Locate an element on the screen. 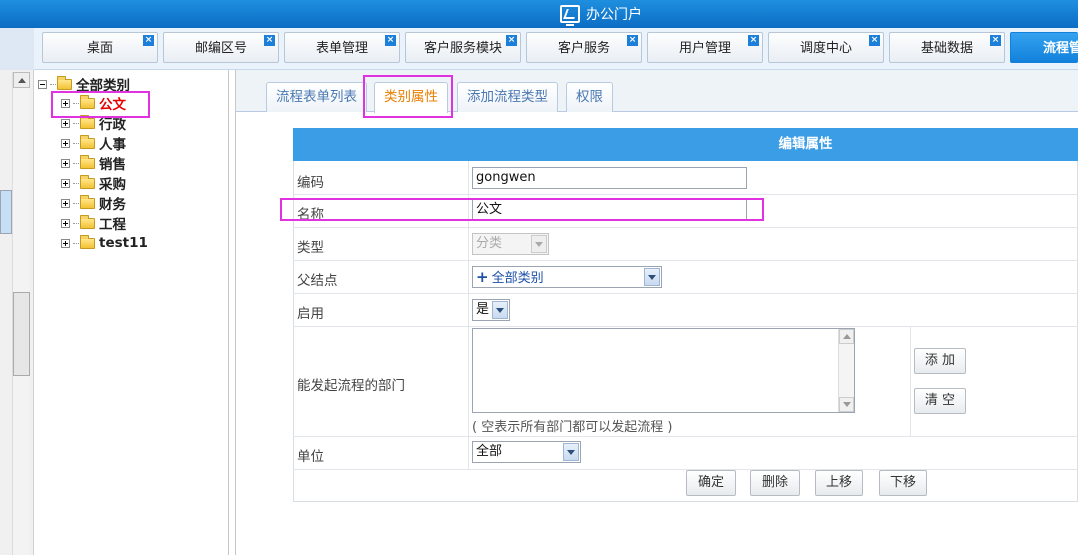  main-tab-base-data: 基础数据 × is located at coordinates (947, 47).